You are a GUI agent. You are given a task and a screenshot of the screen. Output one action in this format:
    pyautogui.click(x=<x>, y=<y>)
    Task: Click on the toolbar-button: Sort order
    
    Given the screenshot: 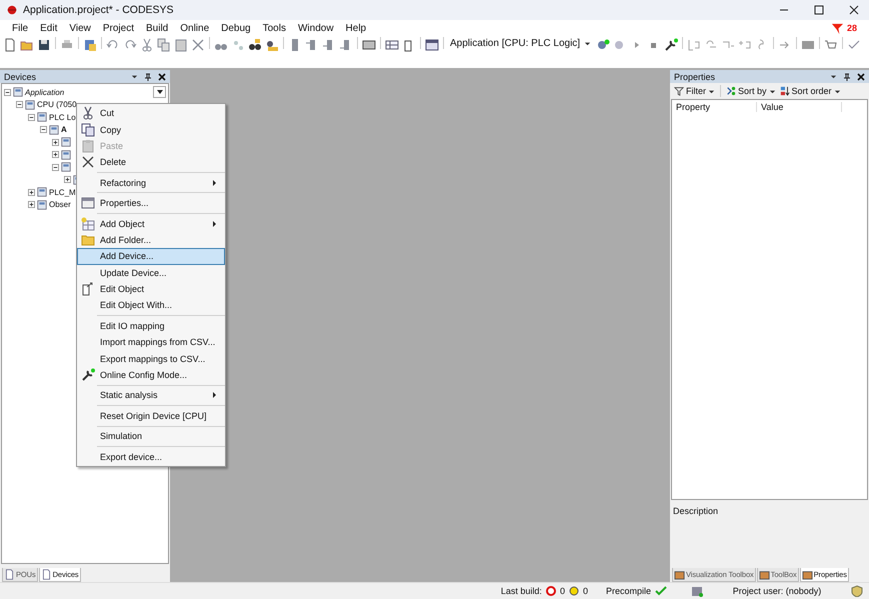 What is the action you would take?
    pyautogui.click(x=810, y=91)
    